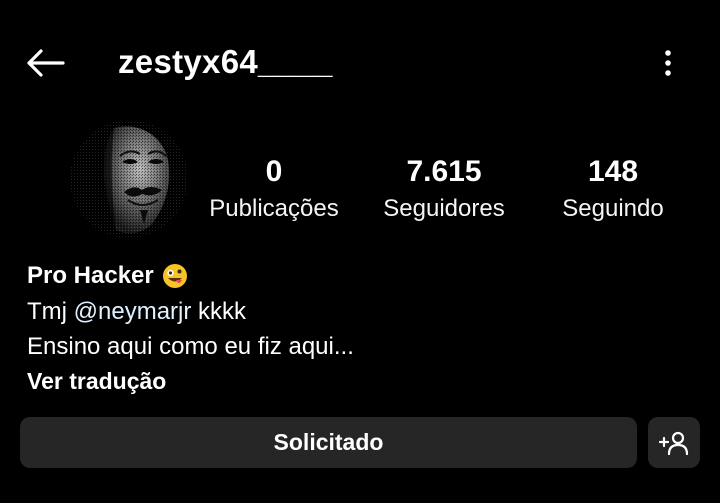 The width and height of the screenshot is (720, 503). What do you see at coordinates (444, 208) in the screenshot?
I see `stat-followers-label: Seguidores` at bounding box center [444, 208].